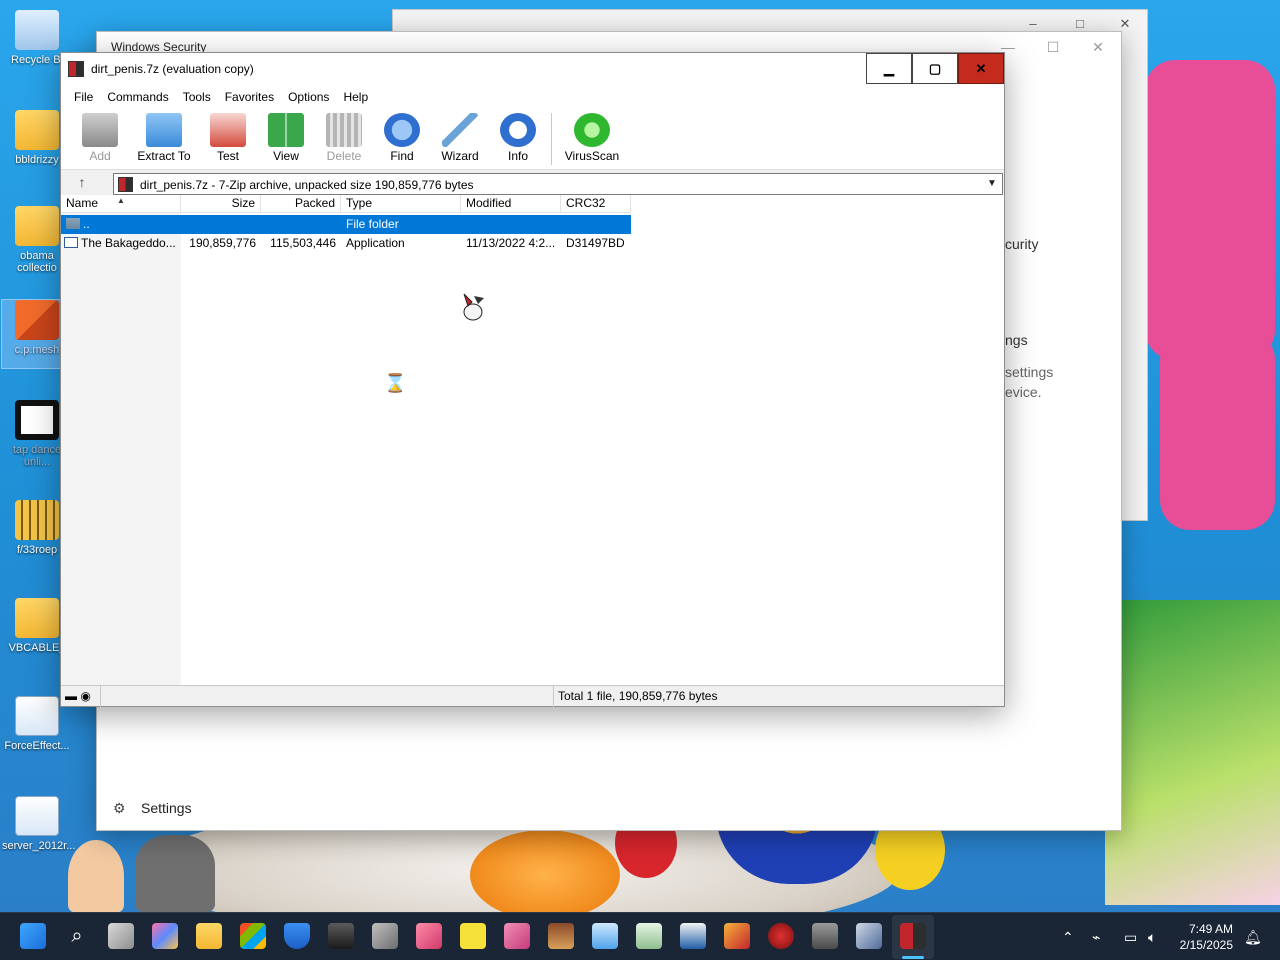 This screenshot has height=960, width=1280. I want to click on ws-settings-nav-item: ⚙ Settings, so click(152, 808).